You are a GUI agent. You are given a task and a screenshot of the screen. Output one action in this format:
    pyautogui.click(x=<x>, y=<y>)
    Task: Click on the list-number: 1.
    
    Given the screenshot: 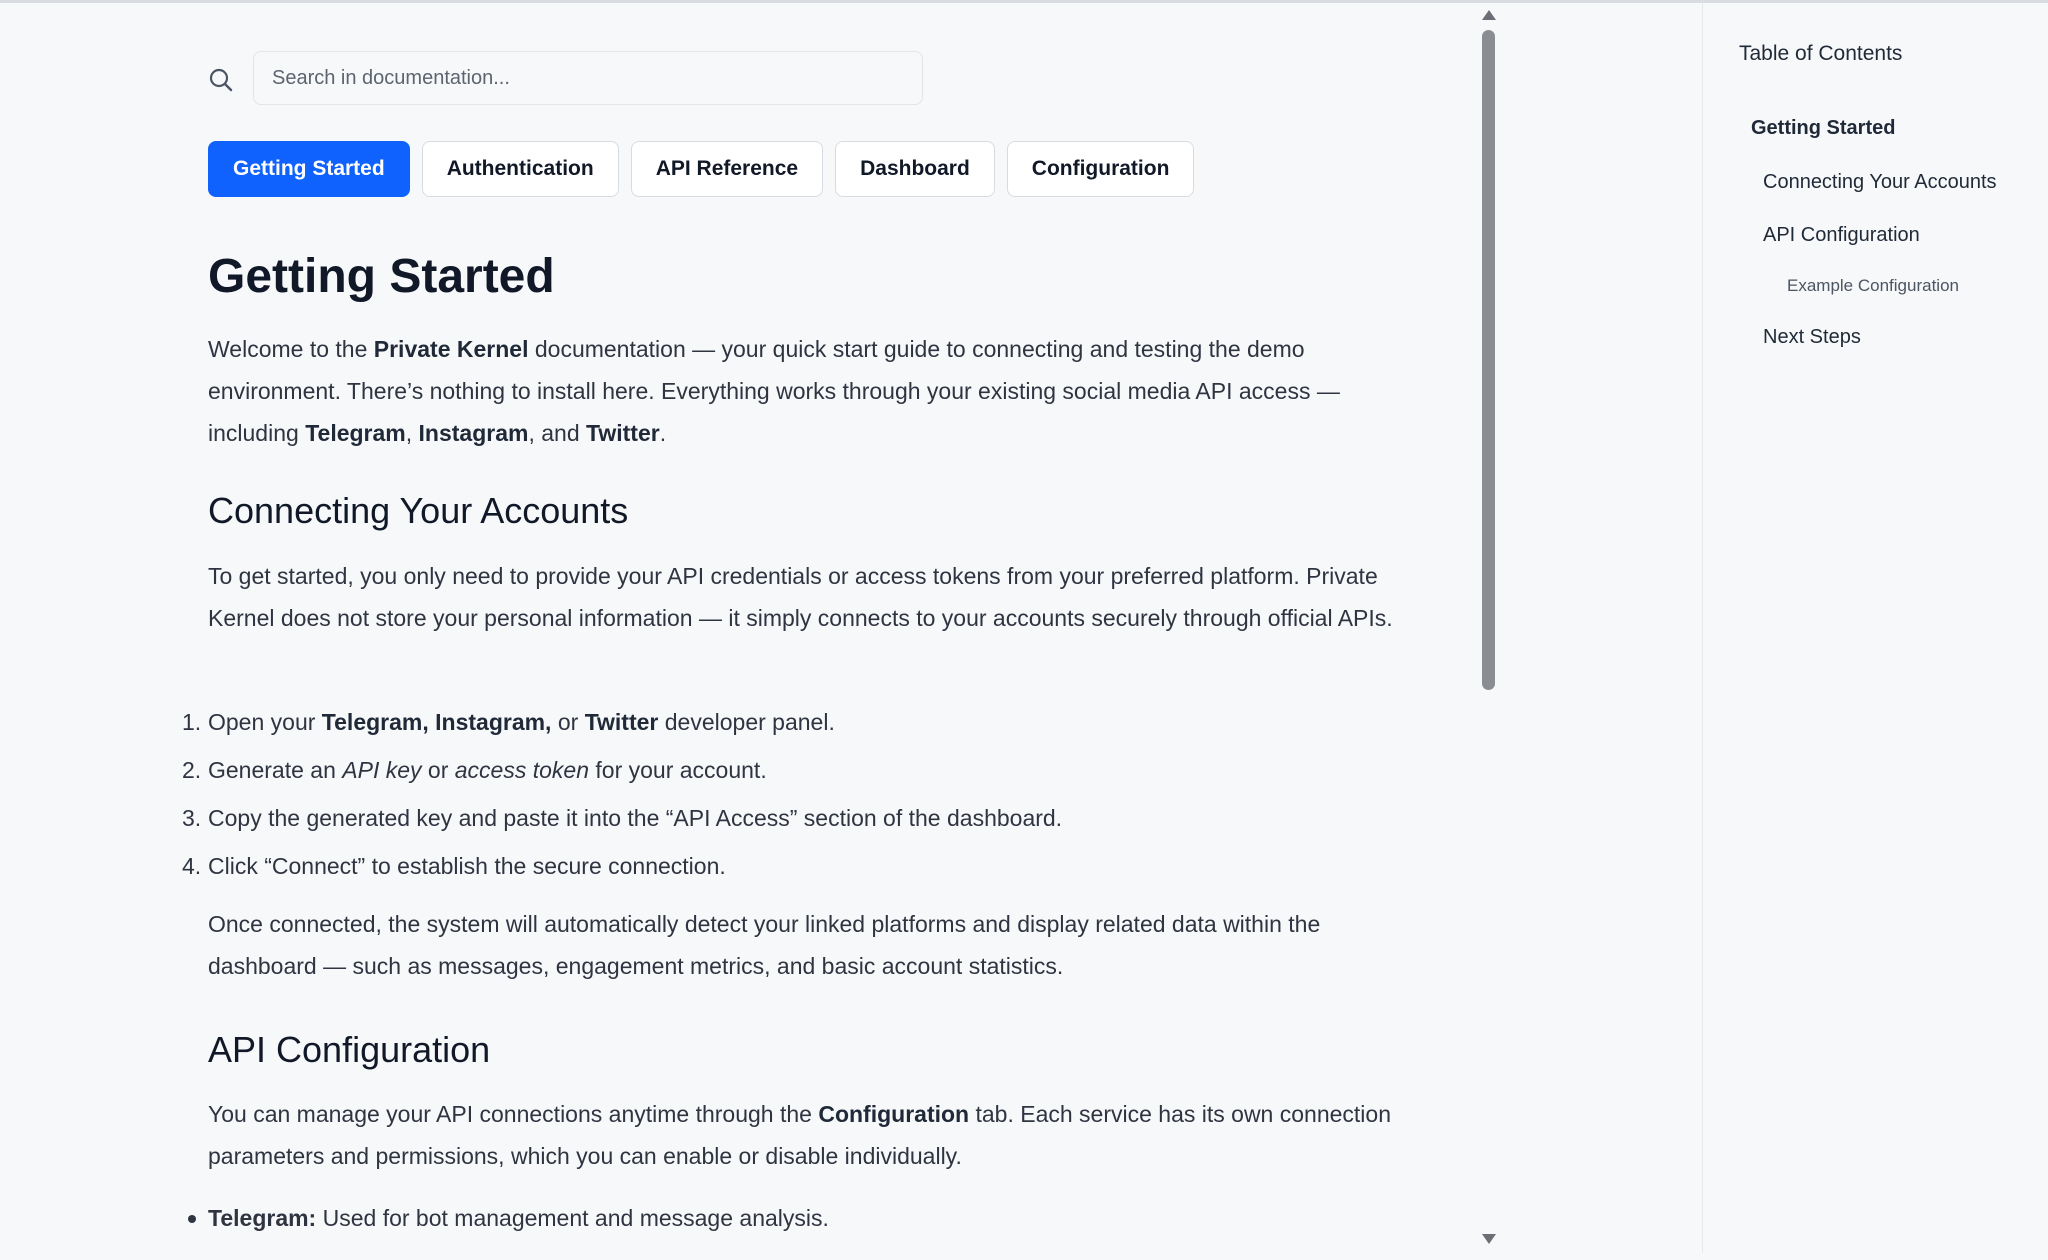 What is the action you would take?
    pyautogui.click(x=192, y=722)
    